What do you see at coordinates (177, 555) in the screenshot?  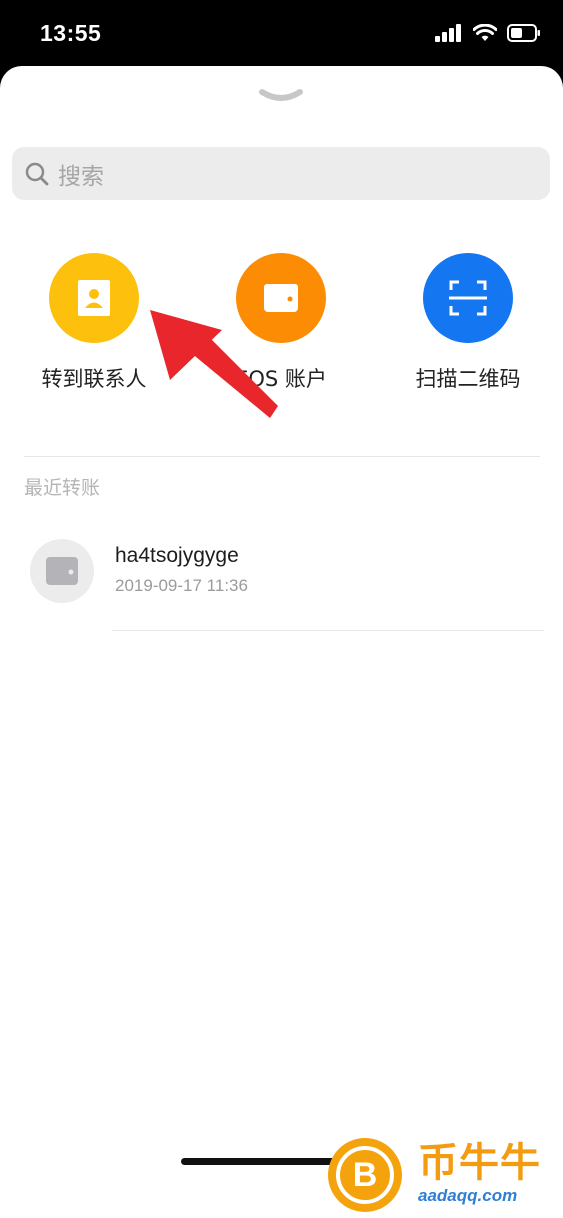 I see `recent-account-name: ha4tsojygyge` at bounding box center [177, 555].